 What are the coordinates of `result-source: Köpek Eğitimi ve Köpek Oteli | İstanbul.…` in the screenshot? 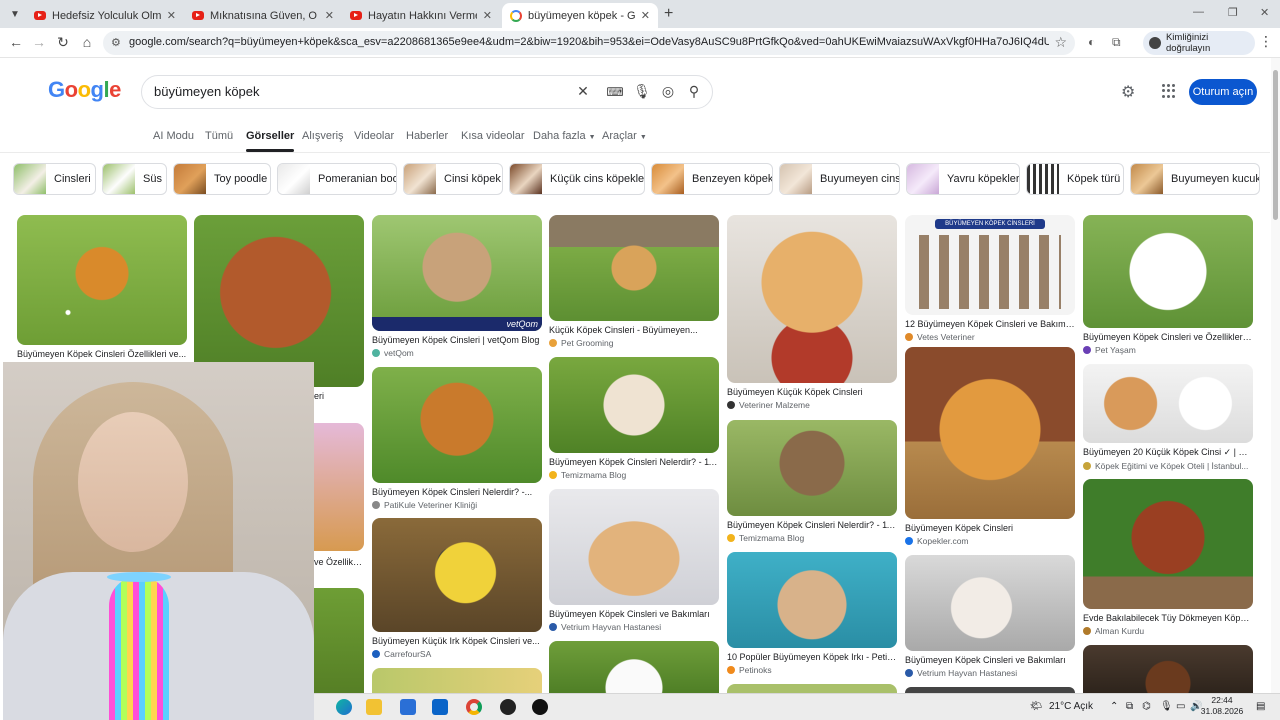 It's located at (1168, 466).